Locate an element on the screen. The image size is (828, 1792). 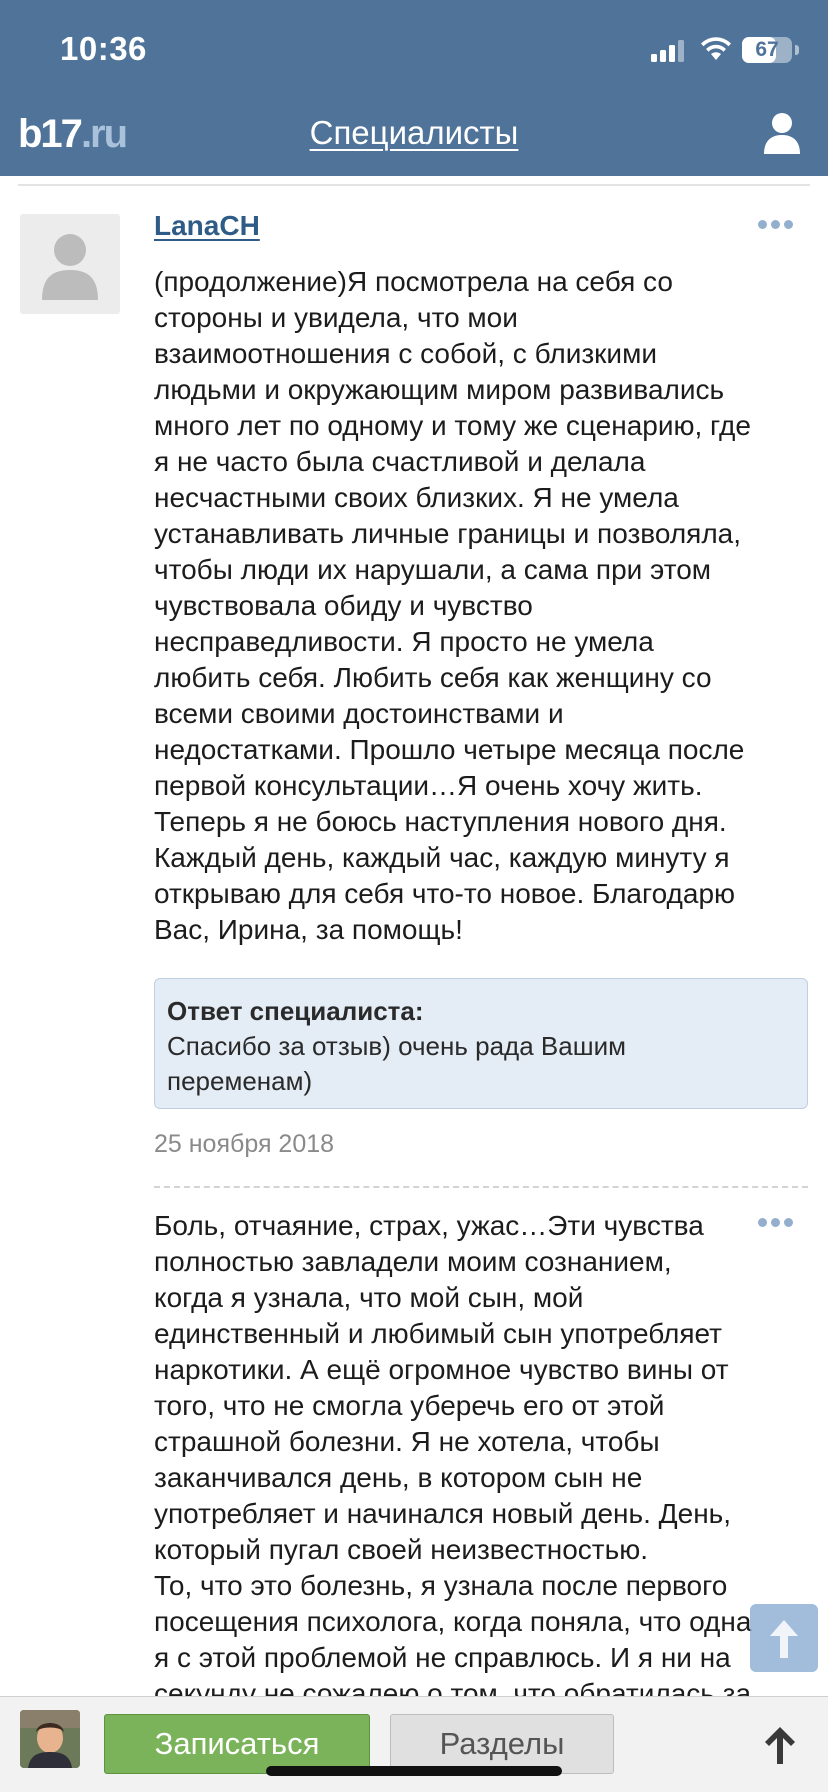
app-header: 10:36 67 b17.ru Специалисты is located at coordinates (414, 88).